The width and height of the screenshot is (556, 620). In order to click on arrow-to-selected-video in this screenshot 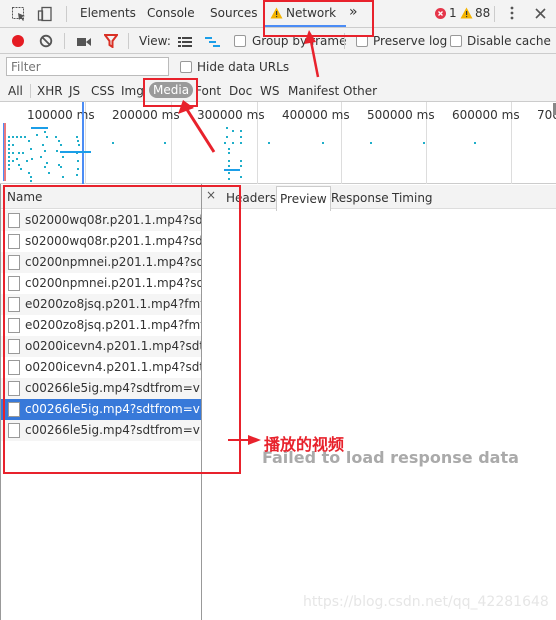, I will do `click(244, 440)`.